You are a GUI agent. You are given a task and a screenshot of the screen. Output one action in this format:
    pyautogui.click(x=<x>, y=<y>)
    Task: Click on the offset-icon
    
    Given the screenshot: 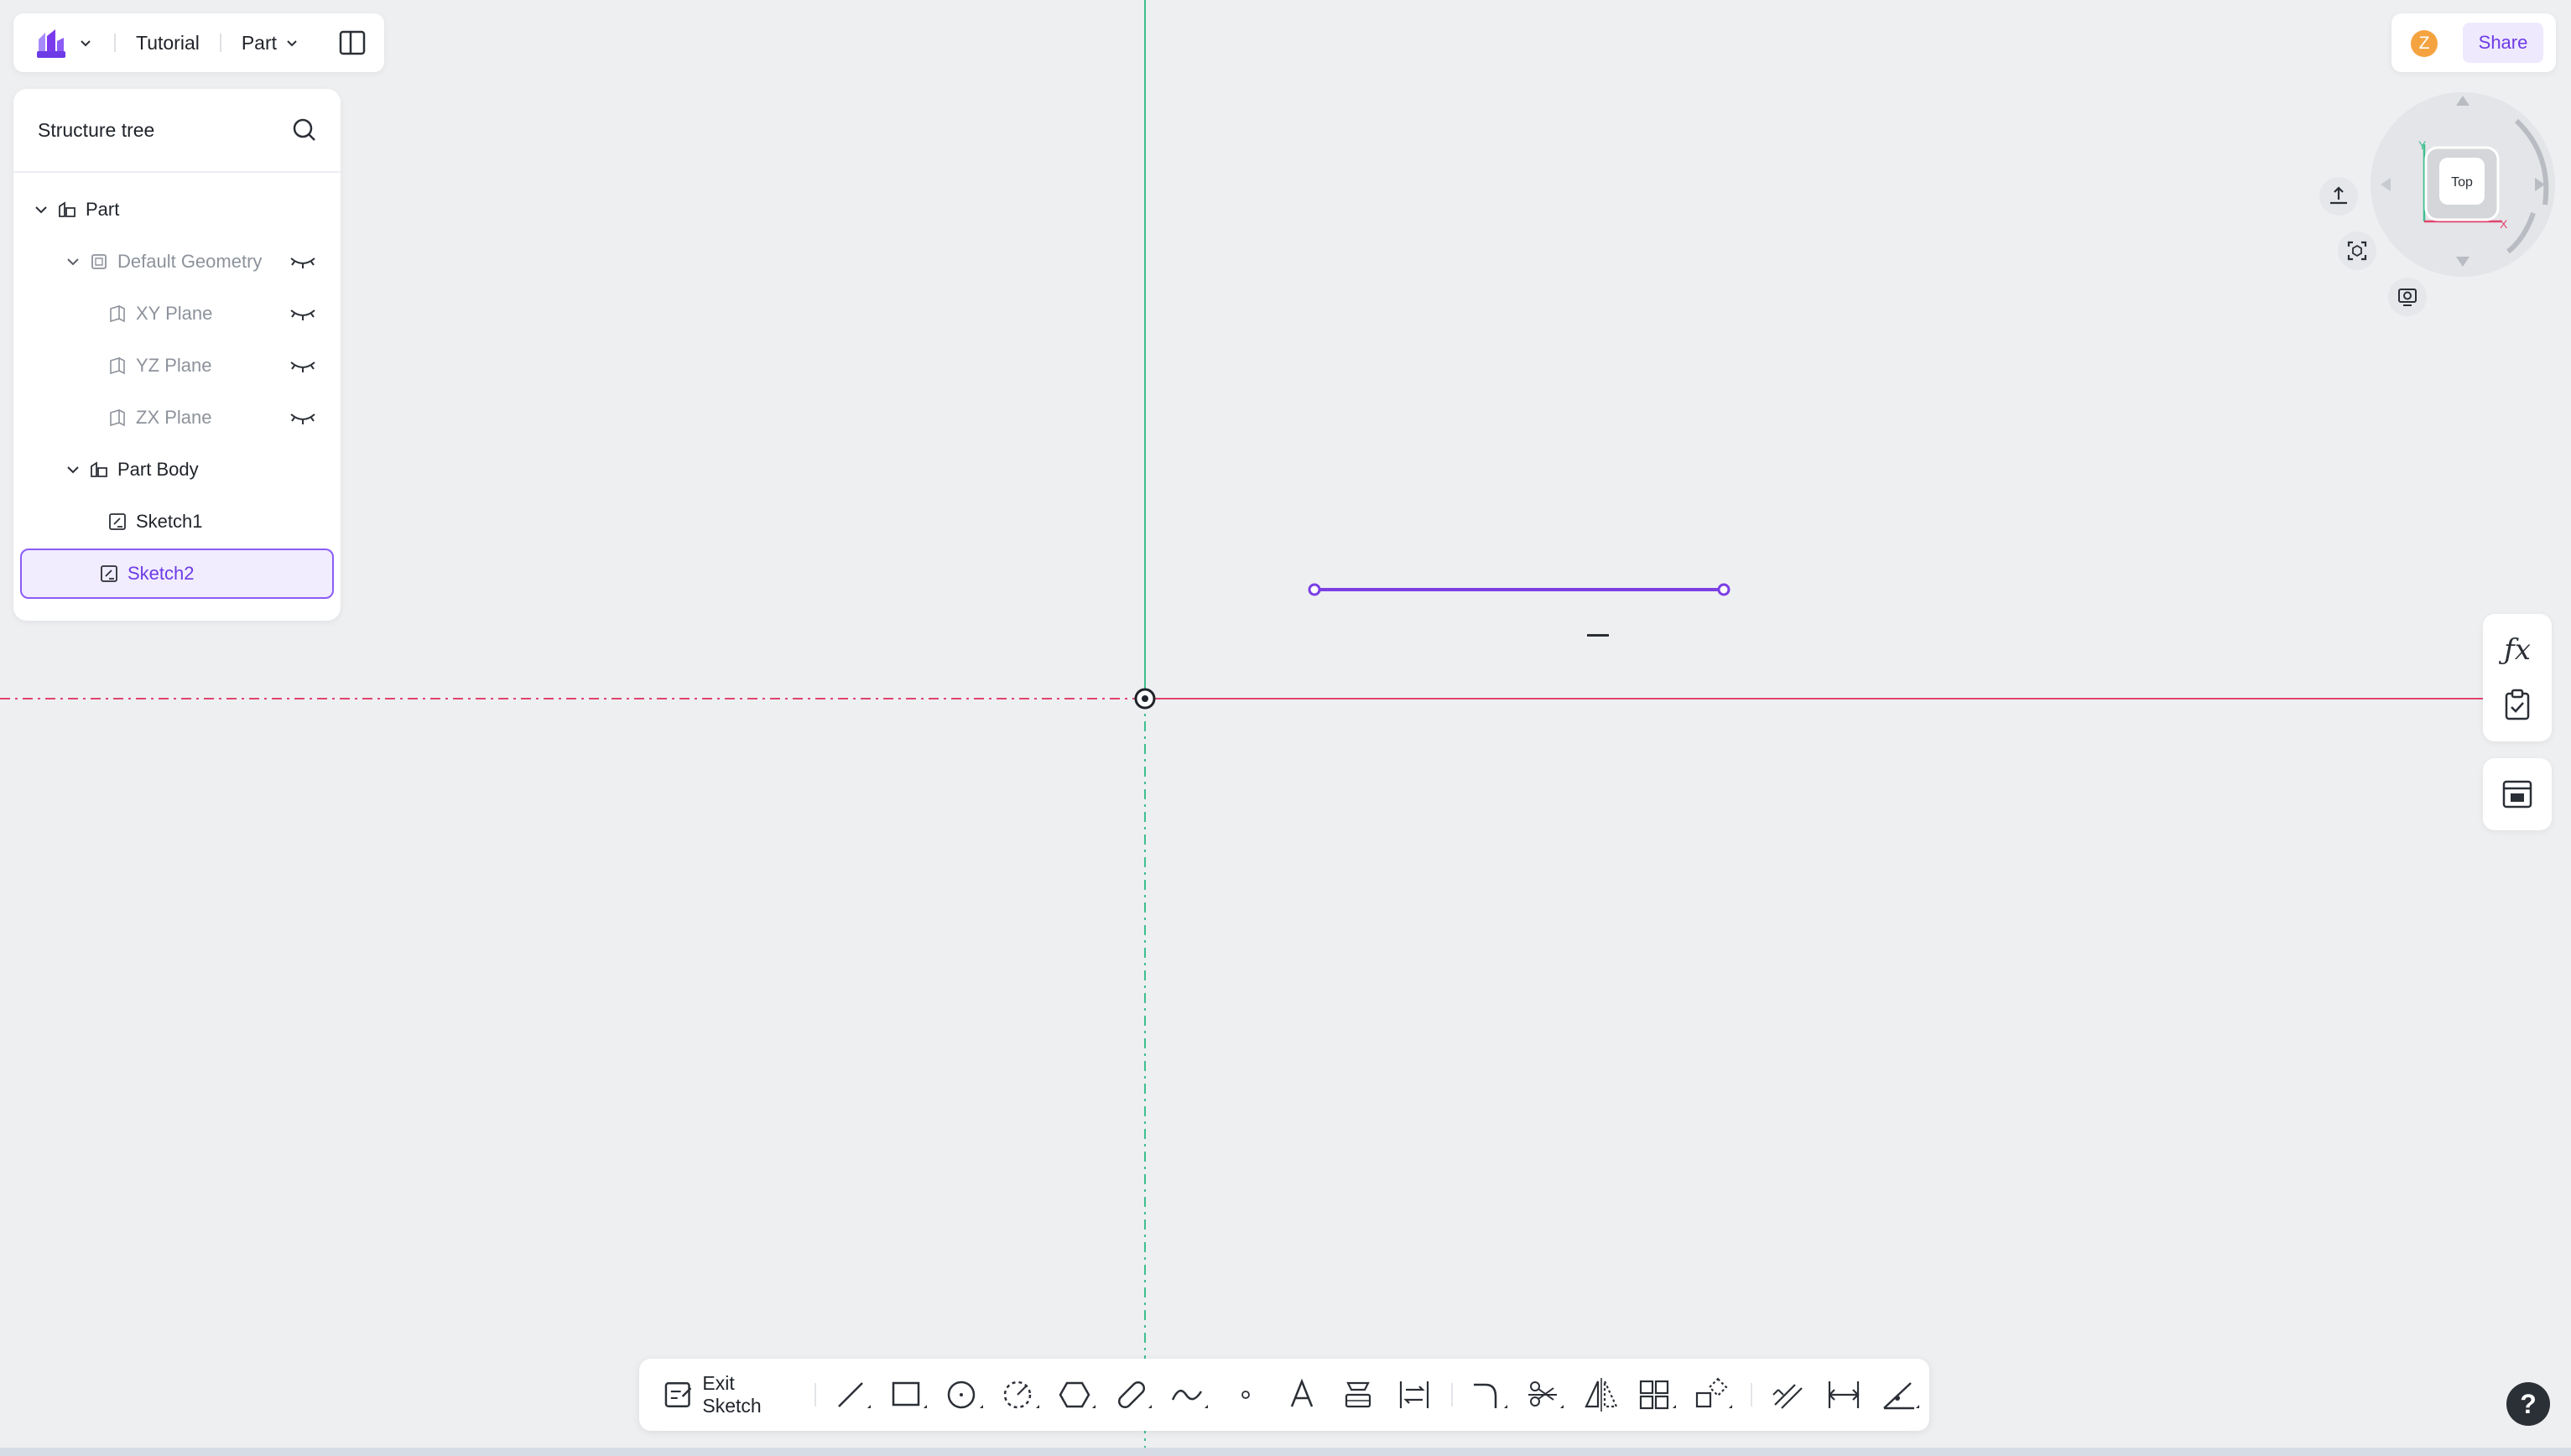 What is the action you would take?
    pyautogui.click(x=1788, y=1396)
    